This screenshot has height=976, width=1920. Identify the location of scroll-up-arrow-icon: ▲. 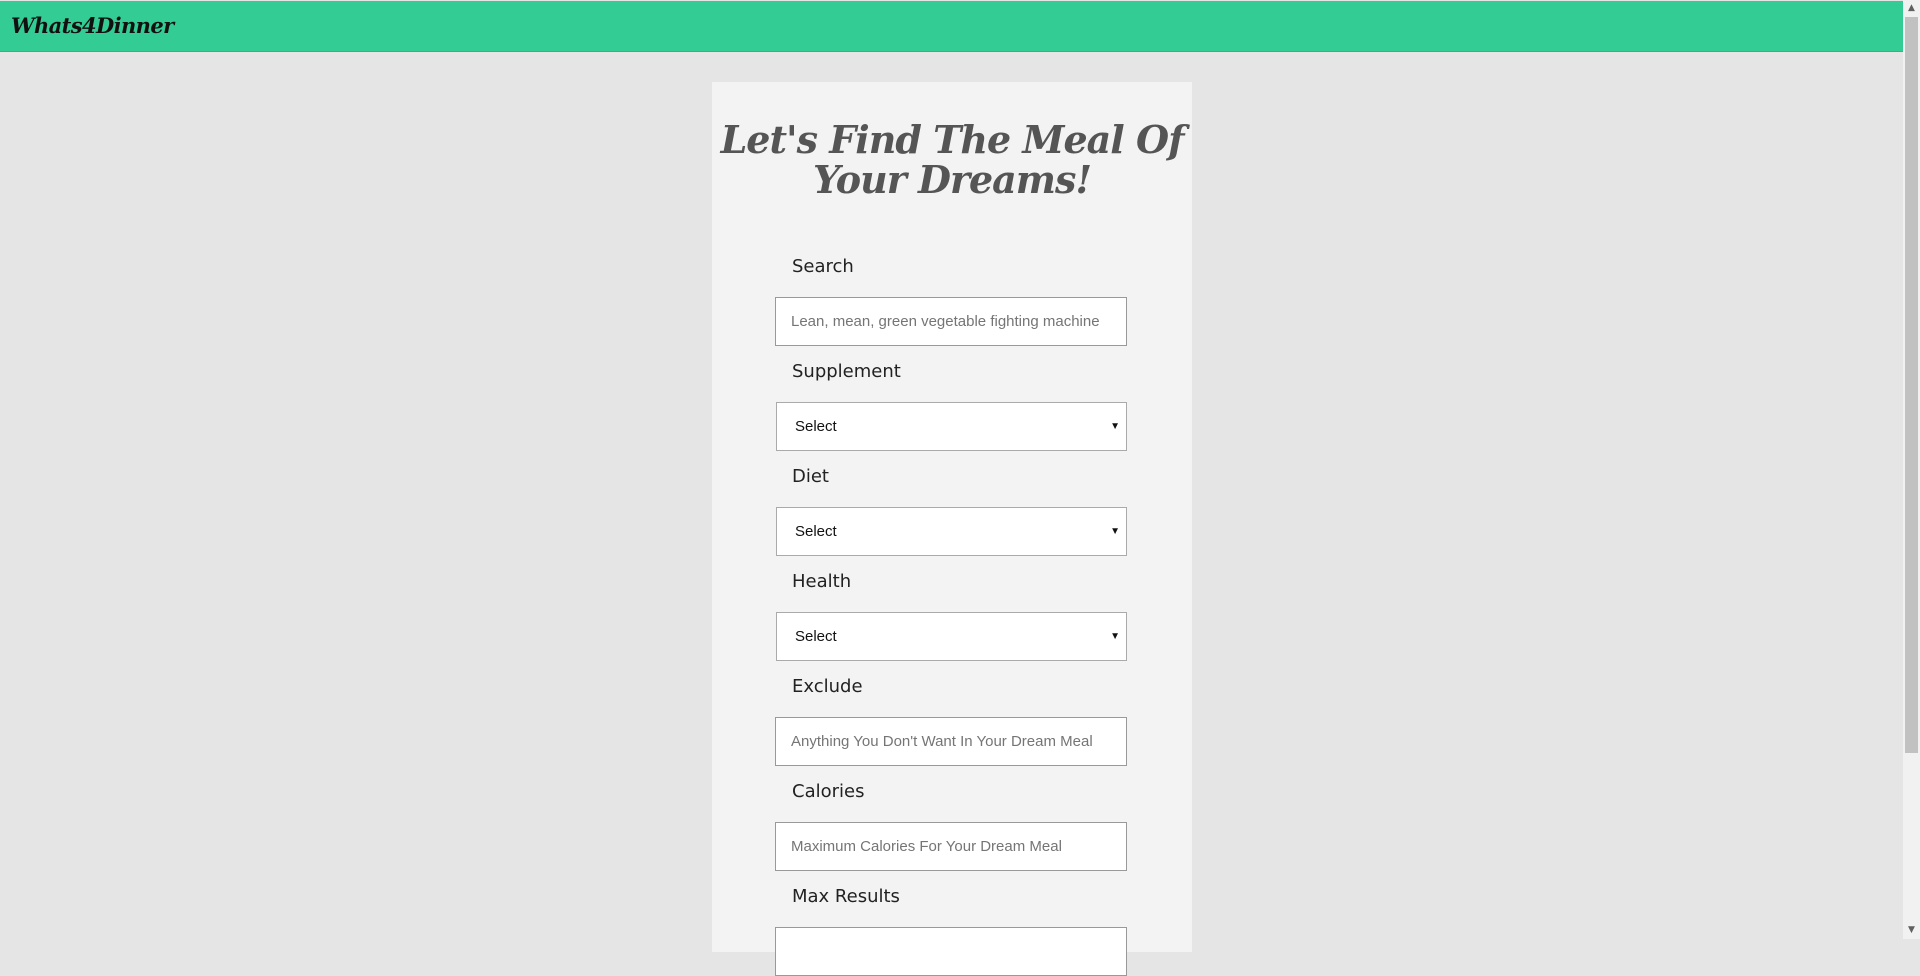
(1911, 8).